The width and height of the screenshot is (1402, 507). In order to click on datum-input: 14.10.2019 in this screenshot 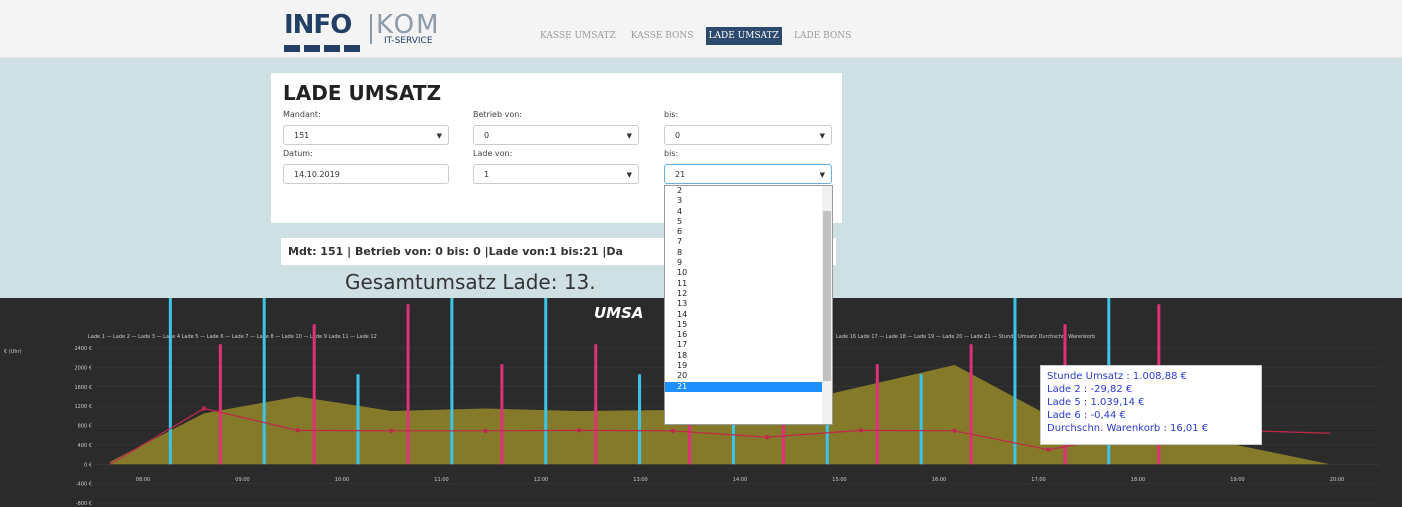, I will do `click(366, 174)`.